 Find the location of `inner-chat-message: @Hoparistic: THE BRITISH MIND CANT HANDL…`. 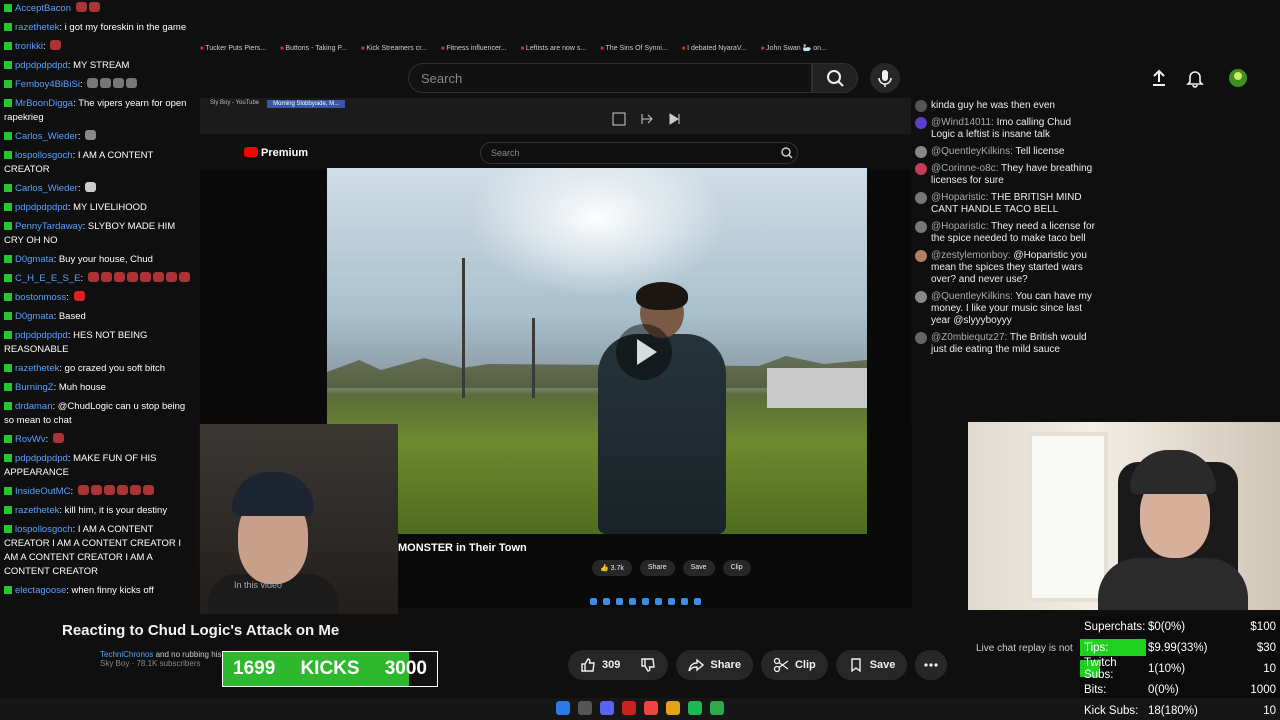

inner-chat-message: @Hoparistic: THE BRITISH MIND CANT HANDL… is located at coordinates (1006, 204).